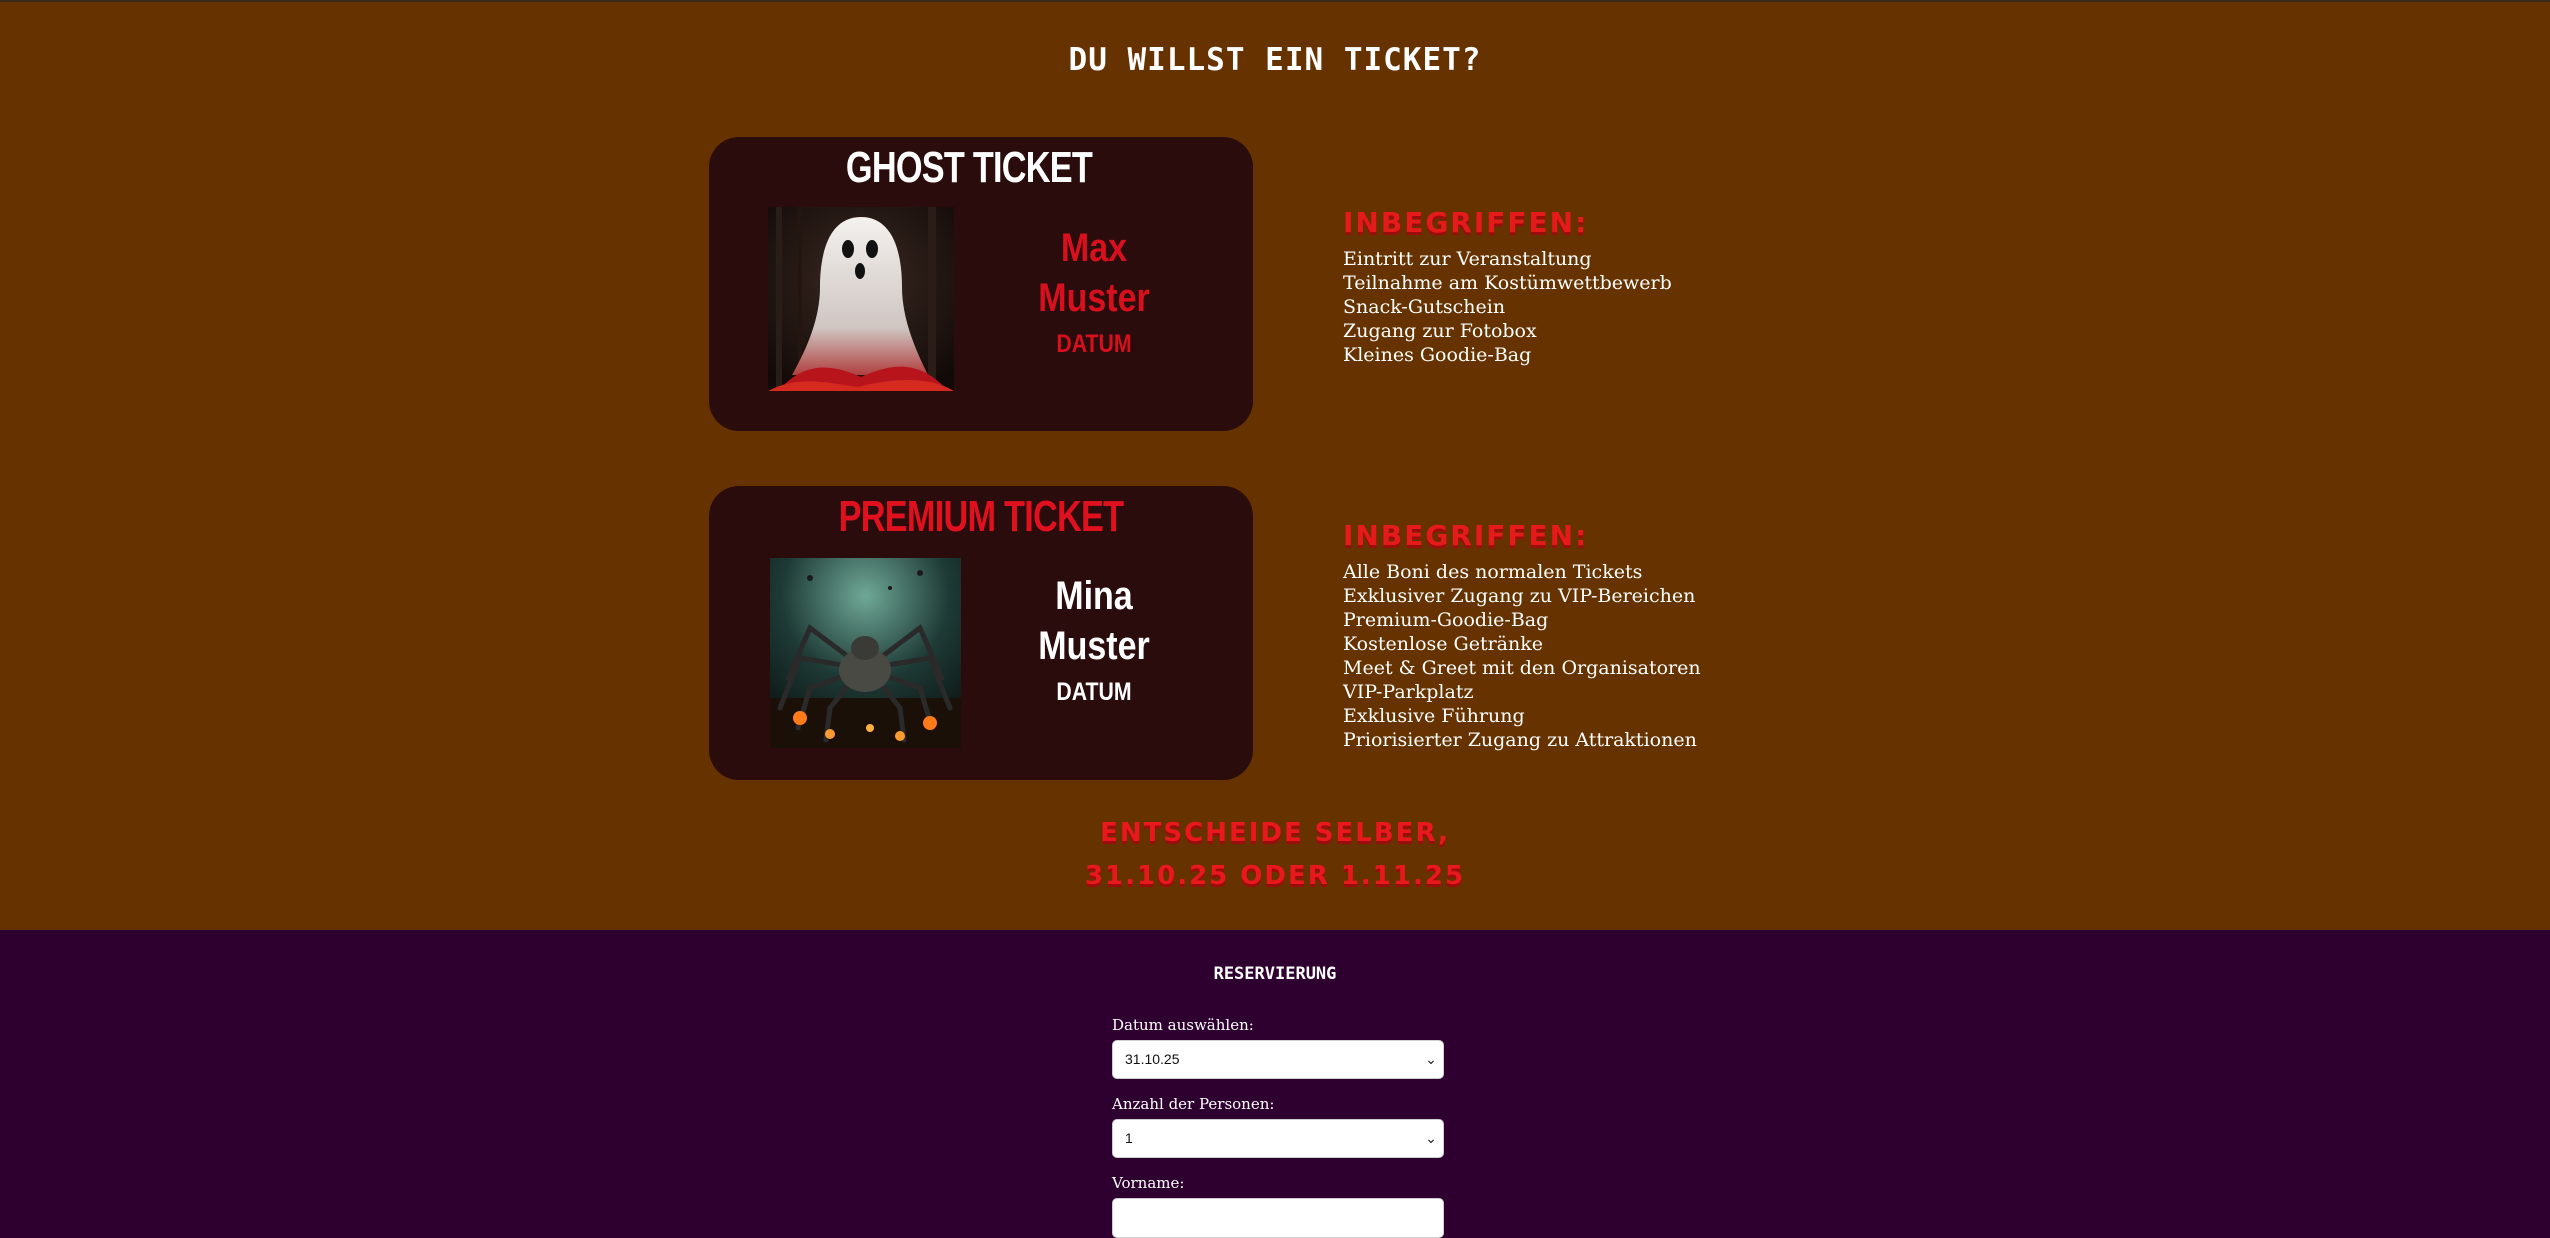  What do you see at coordinates (1424, 307) in the screenshot?
I see `included-item: Snack-Gutschein` at bounding box center [1424, 307].